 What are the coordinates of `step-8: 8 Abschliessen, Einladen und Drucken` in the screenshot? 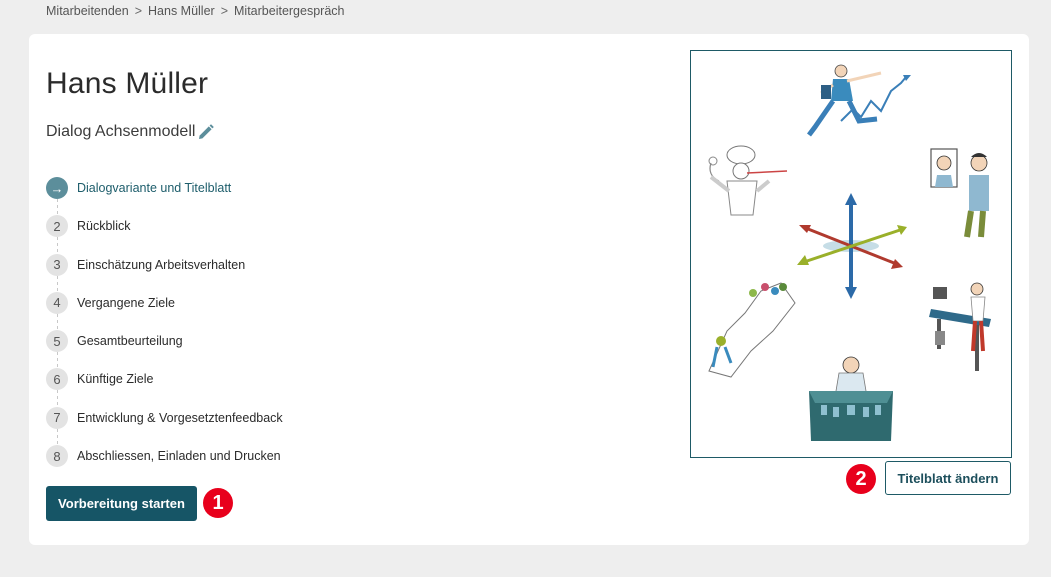 It's located at (246, 464).